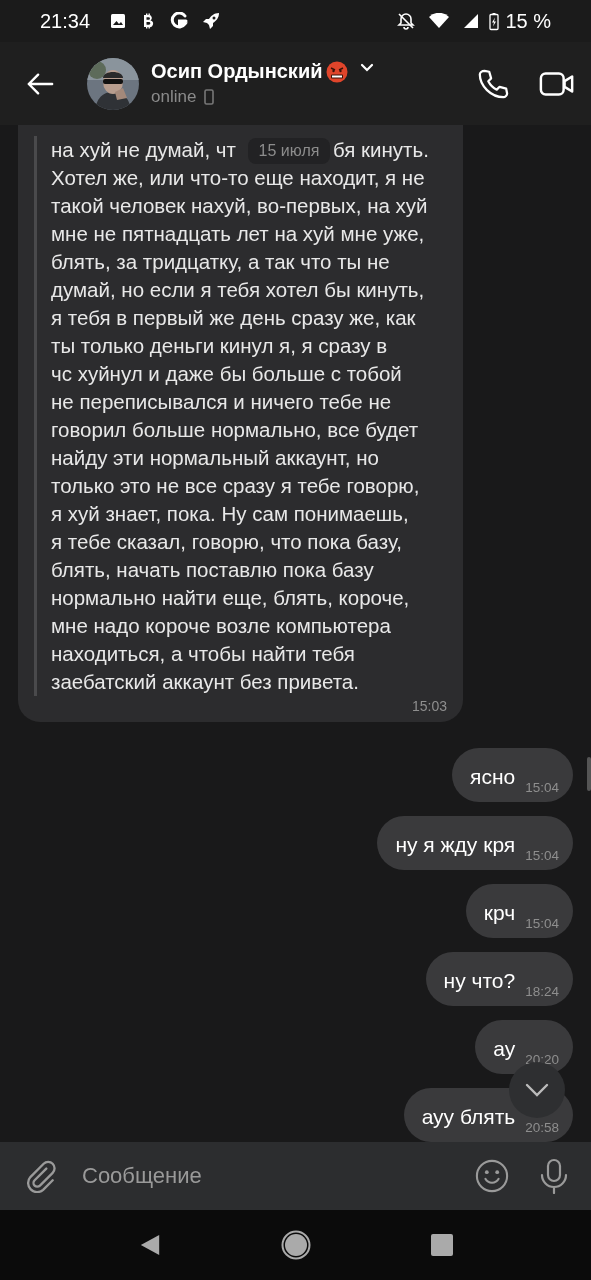  I want to click on battery-percent: 15 %, so click(528, 21).